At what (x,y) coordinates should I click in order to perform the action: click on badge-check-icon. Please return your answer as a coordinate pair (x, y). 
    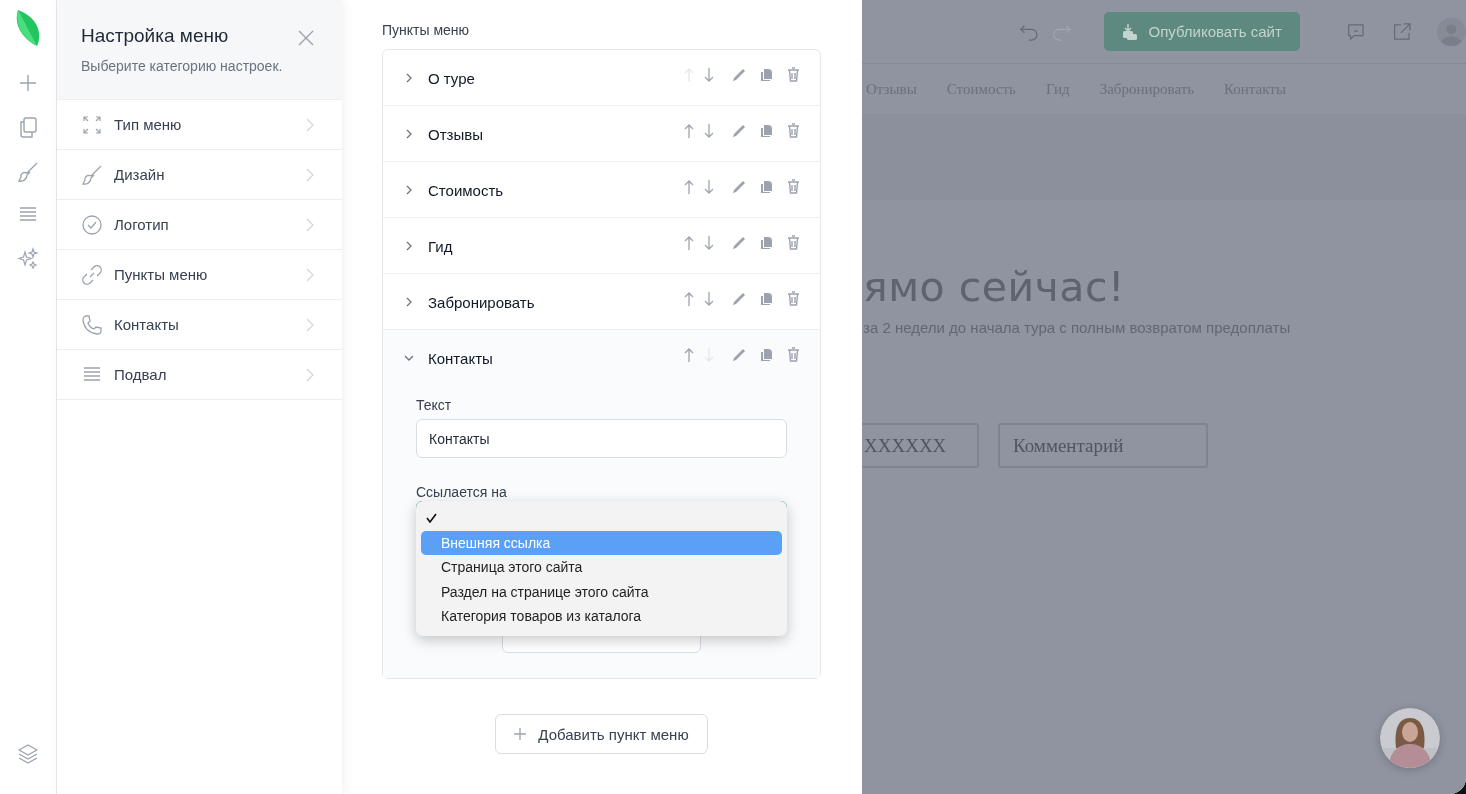
    Looking at the image, I should click on (92, 224).